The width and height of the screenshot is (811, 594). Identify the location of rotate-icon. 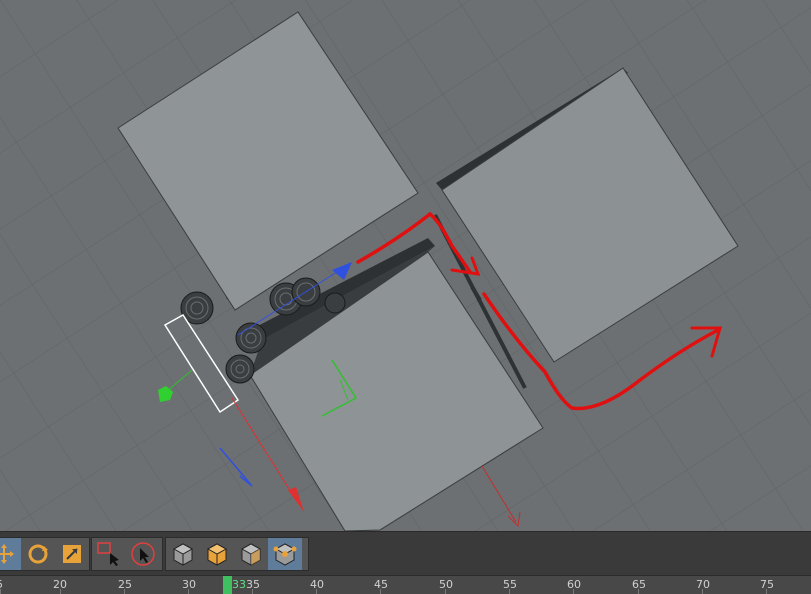
(38, 554).